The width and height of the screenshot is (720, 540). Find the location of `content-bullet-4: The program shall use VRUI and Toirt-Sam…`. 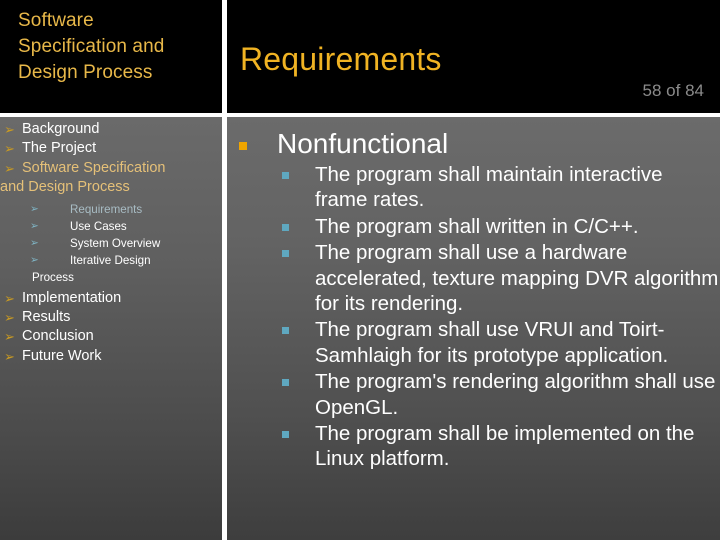

content-bullet-4: The program shall use VRUI and Toirt-Sam… is located at coordinates (473, 342).